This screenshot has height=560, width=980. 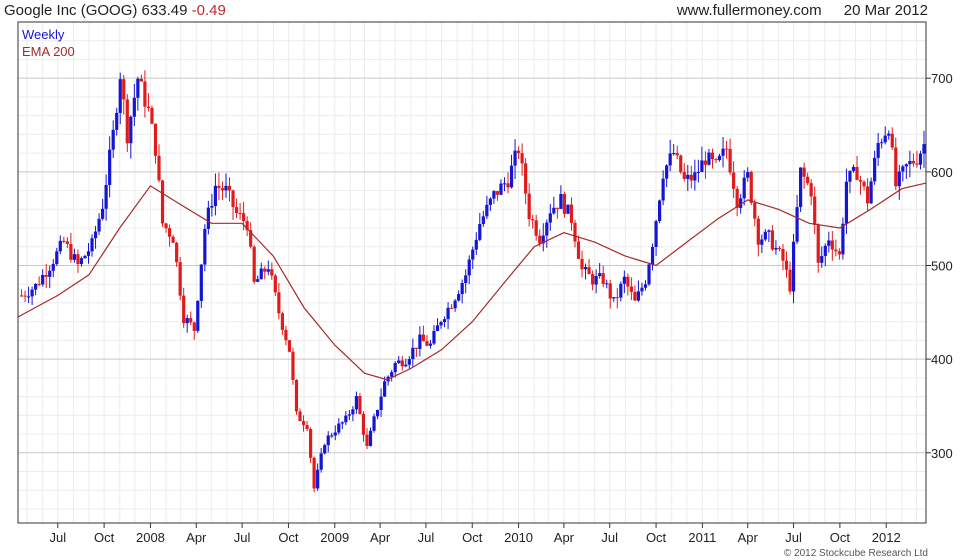 I want to click on legend-ema: EMA 200, so click(x=48, y=51).